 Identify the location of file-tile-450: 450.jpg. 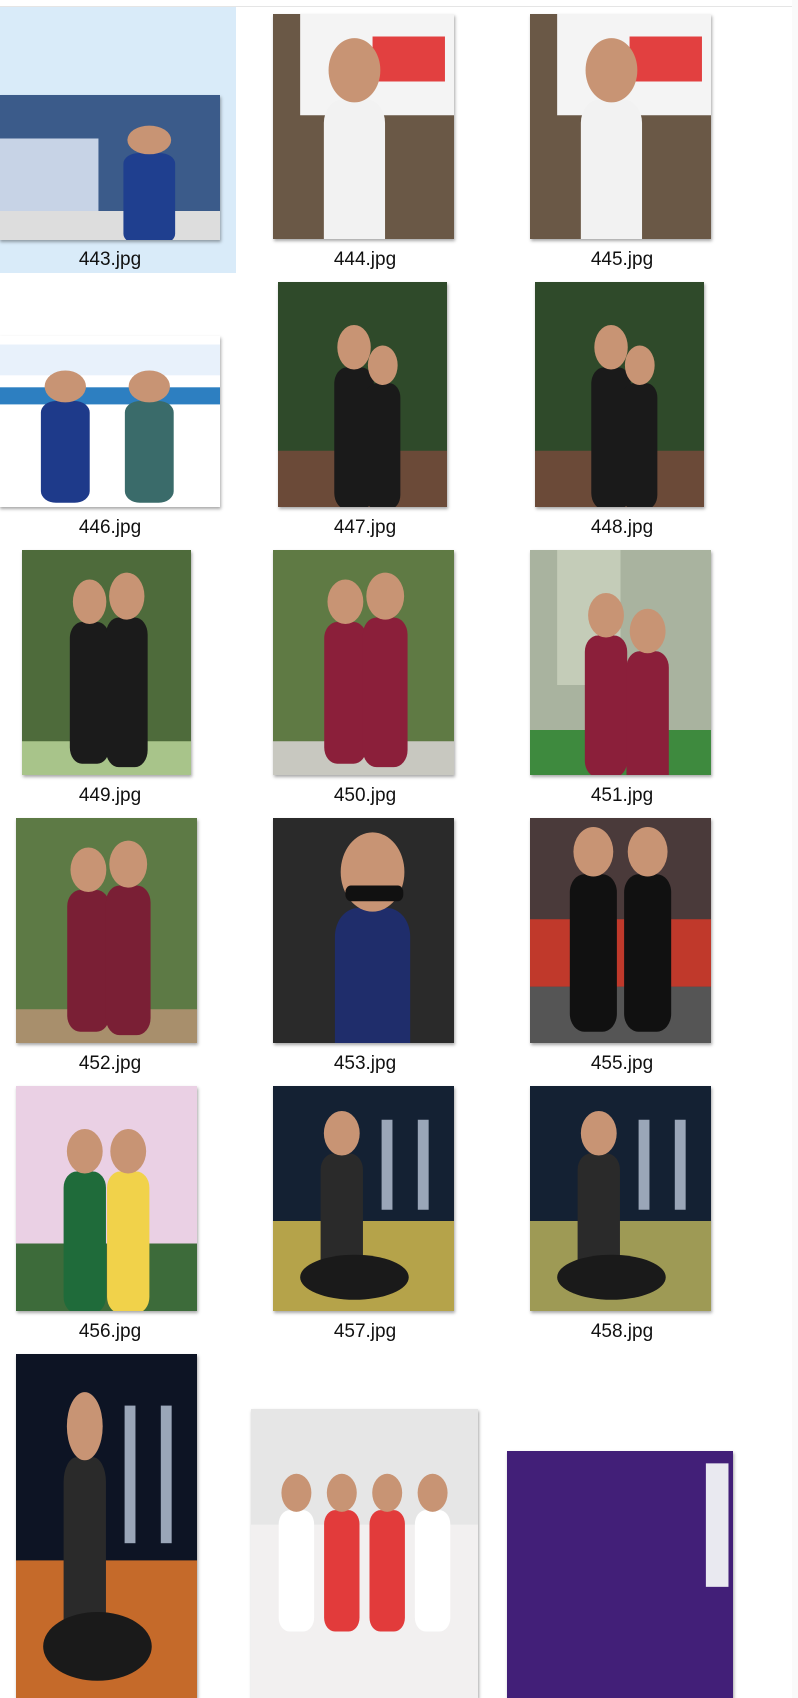
(375, 688).